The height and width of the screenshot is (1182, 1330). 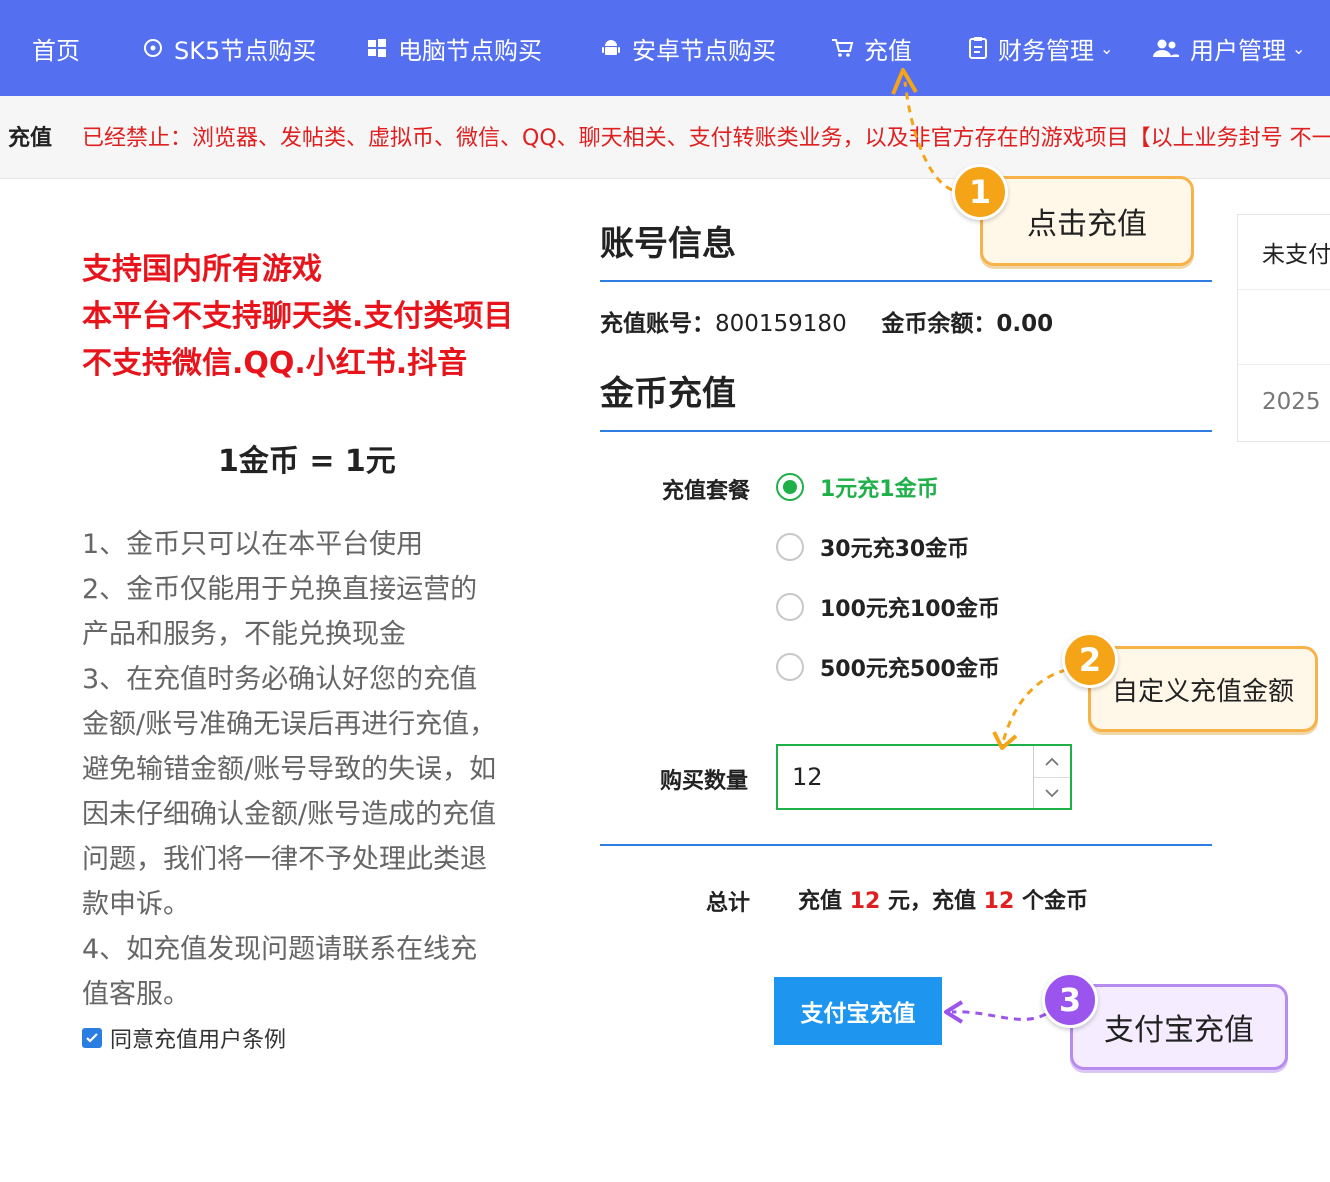 I want to click on quantity-label: 购买数量, so click(x=704, y=781).